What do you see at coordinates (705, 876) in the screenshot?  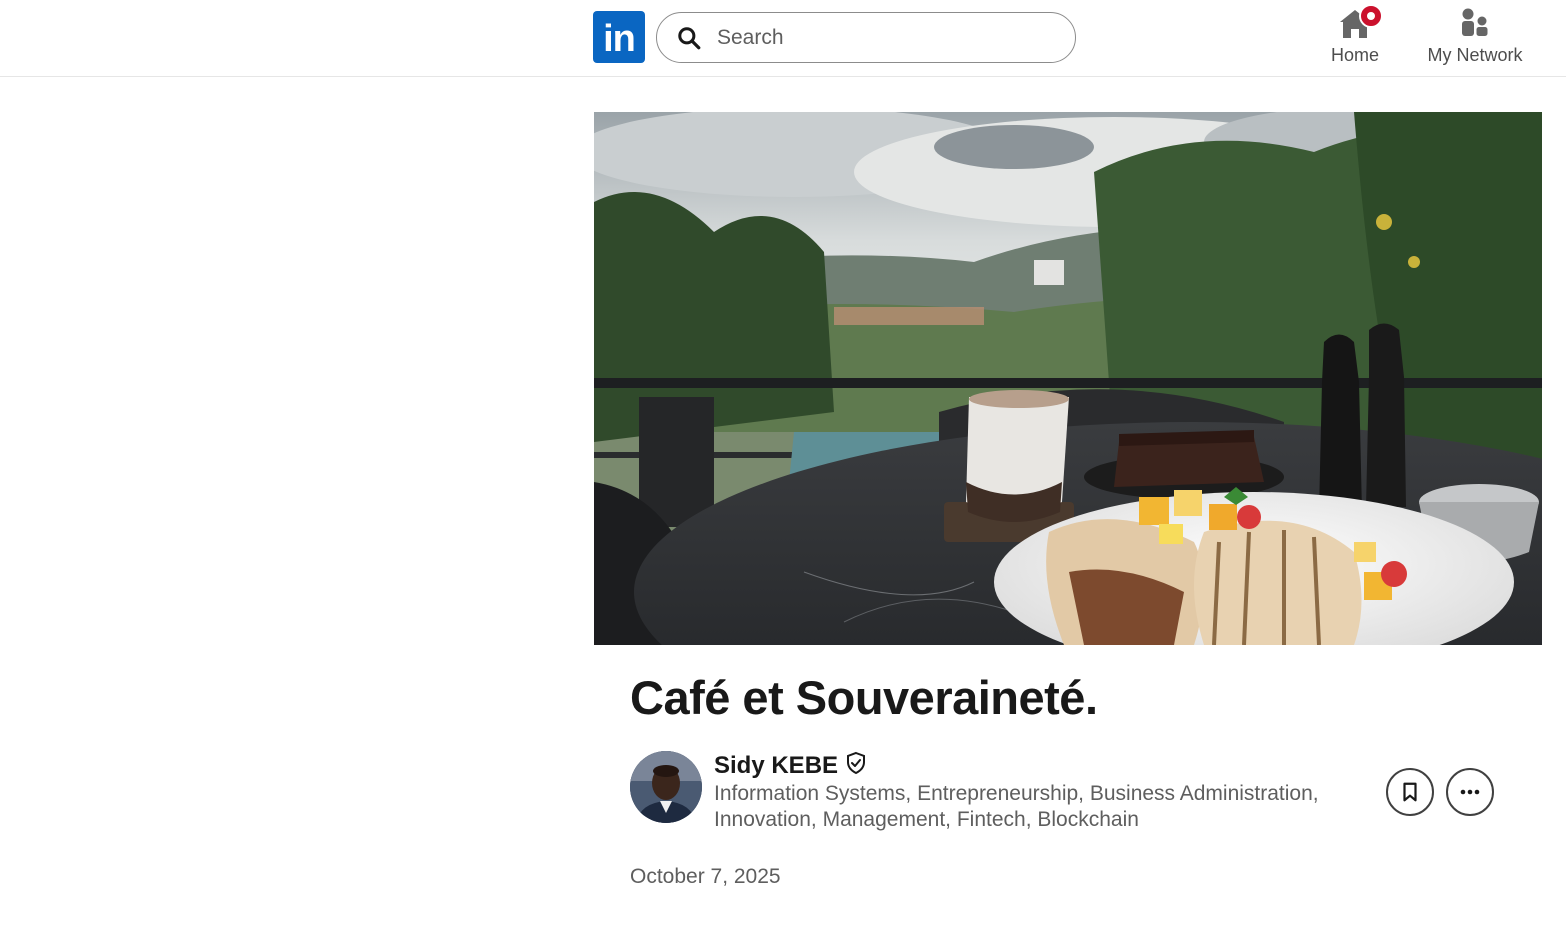 I see `publish-date: October 7, 2025` at bounding box center [705, 876].